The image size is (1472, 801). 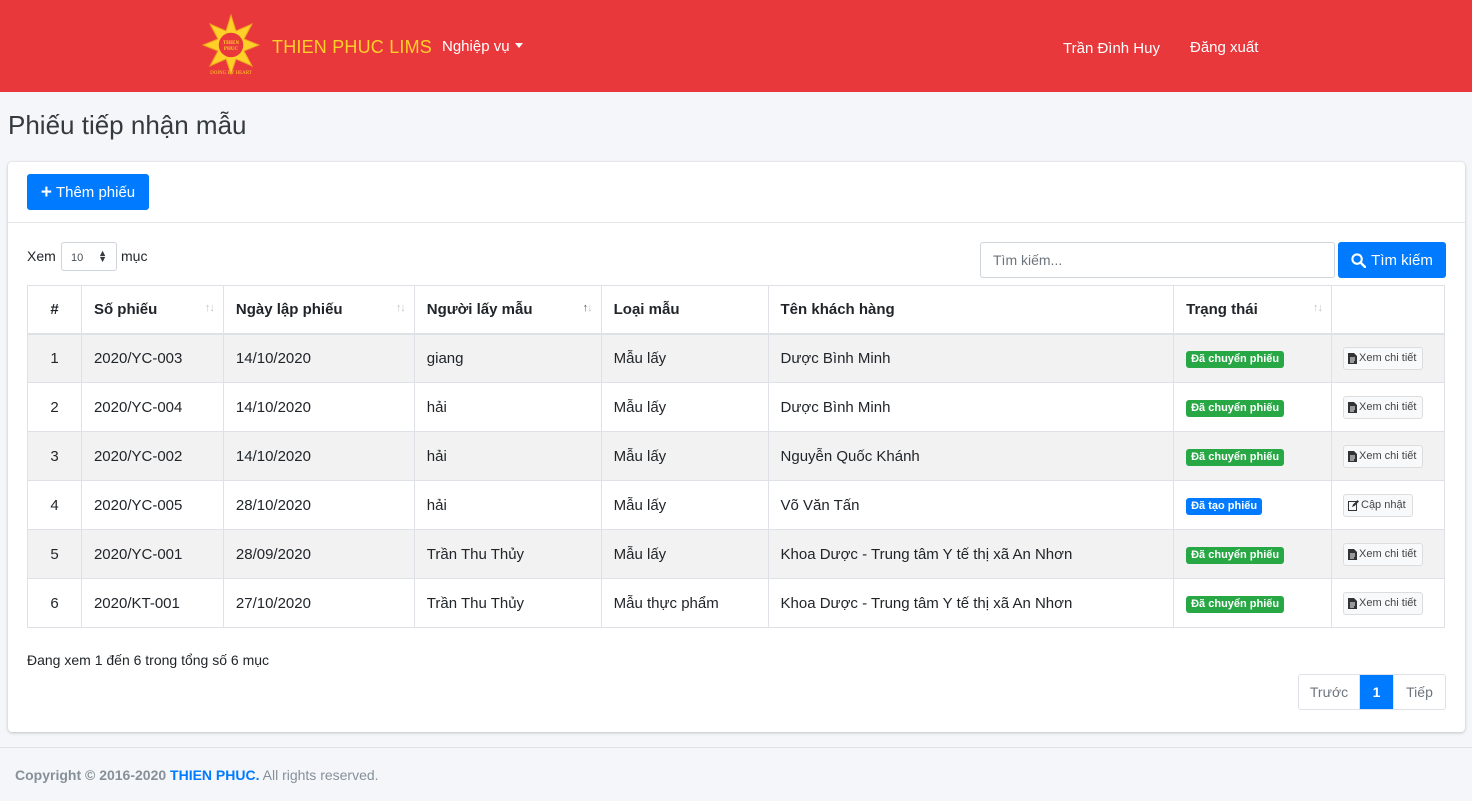 I want to click on cell-collector: giang, so click(x=507, y=358).